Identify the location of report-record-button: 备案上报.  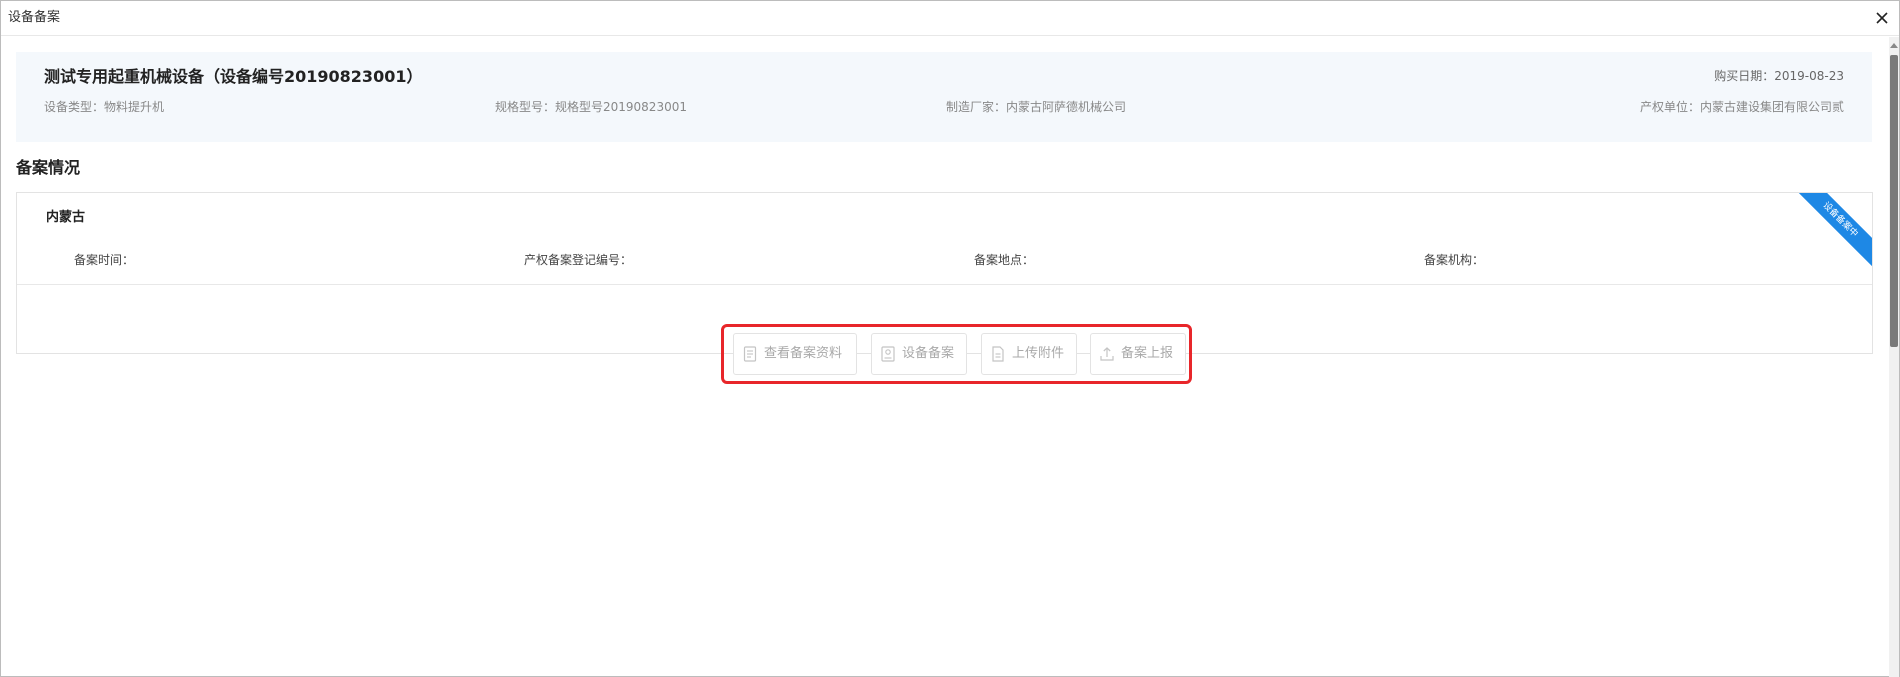
(1138, 354).